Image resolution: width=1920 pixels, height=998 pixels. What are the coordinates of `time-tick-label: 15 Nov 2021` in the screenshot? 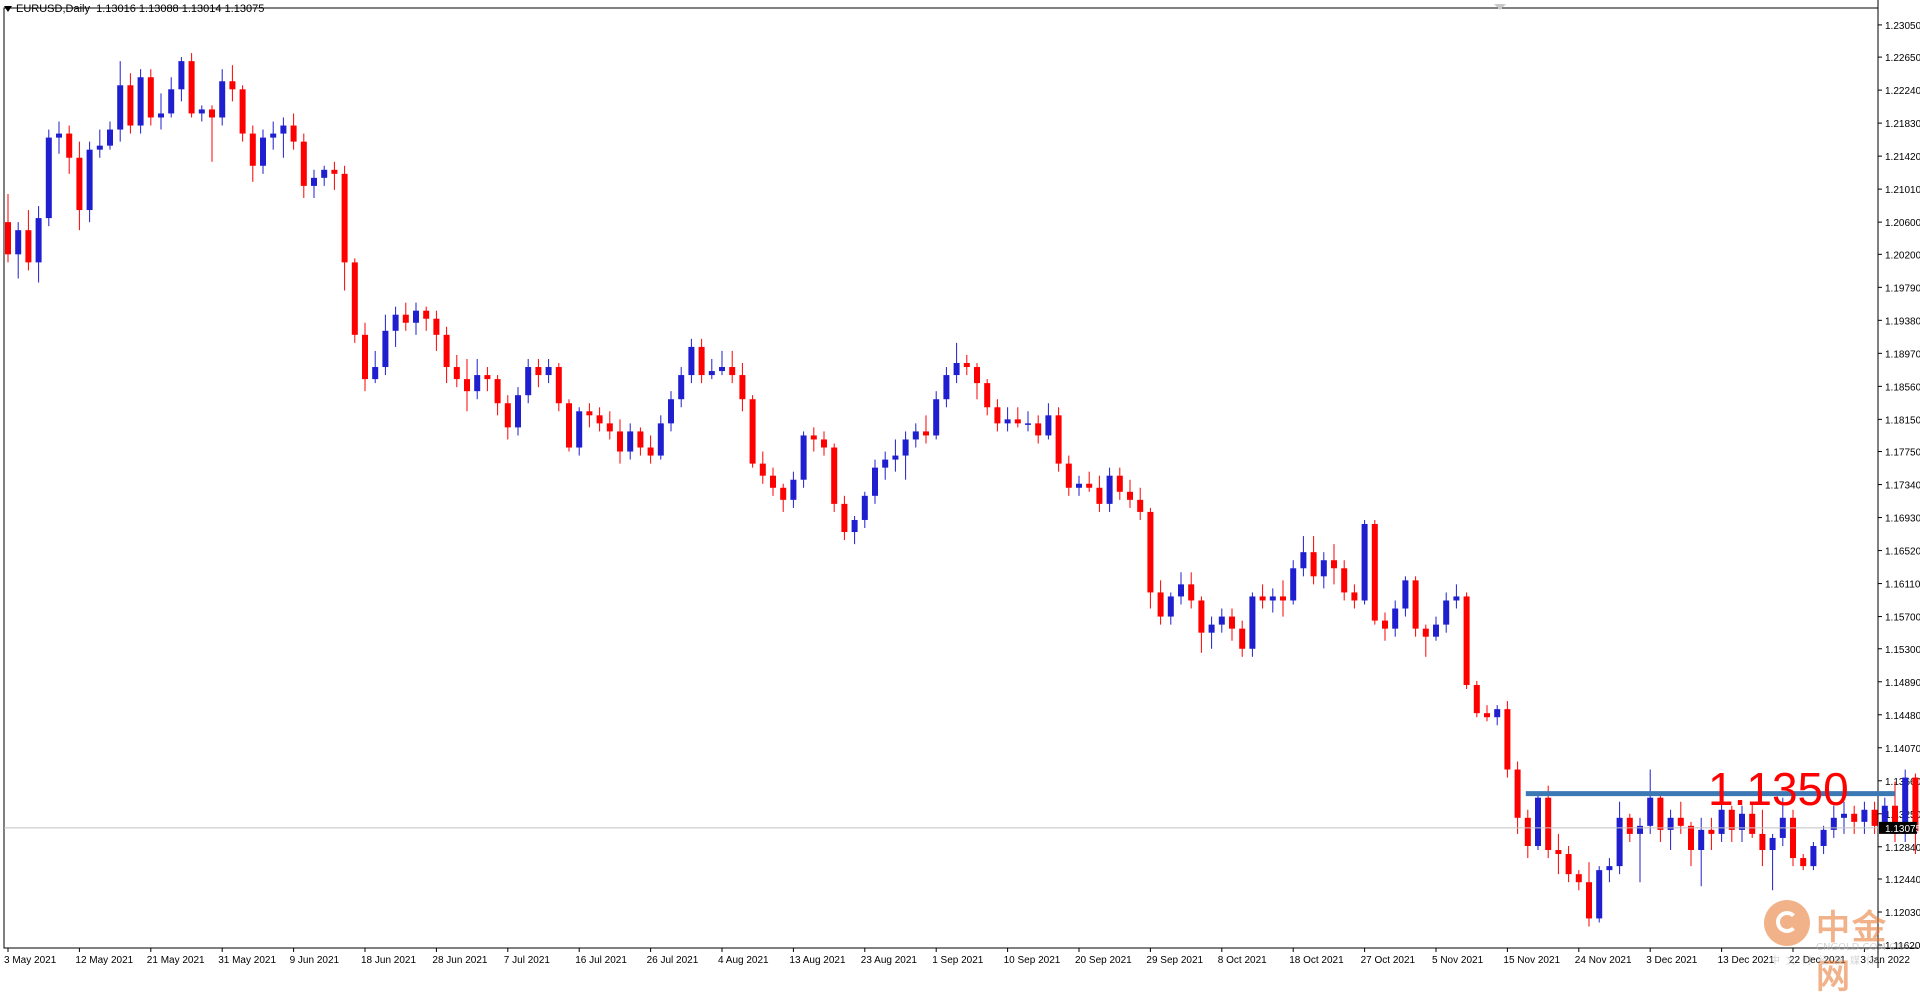 It's located at (1531, 960).